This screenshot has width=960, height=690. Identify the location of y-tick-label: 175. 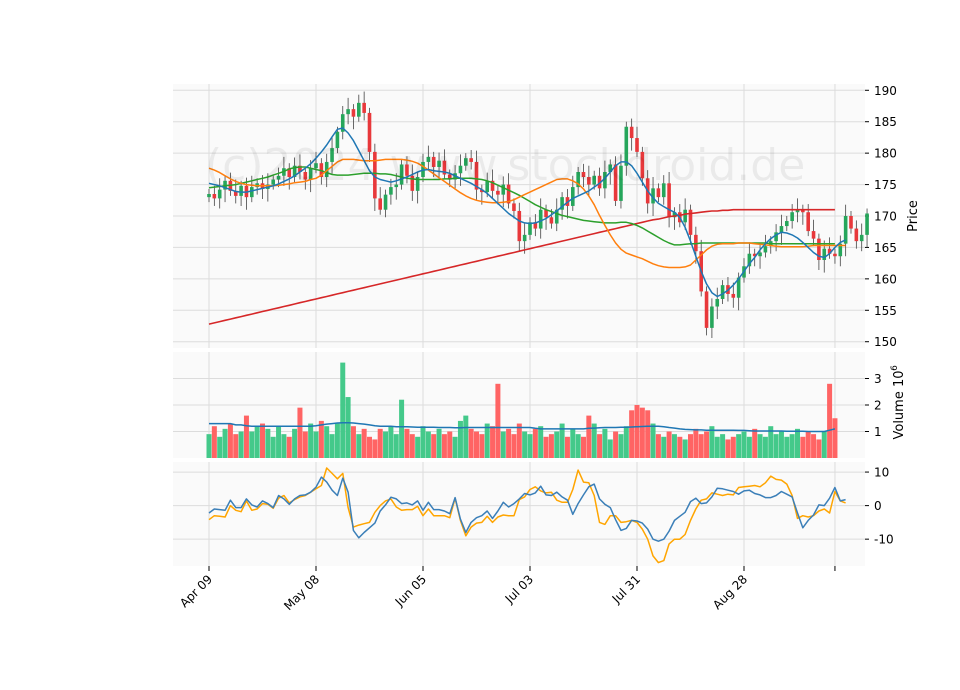
(885, 185).